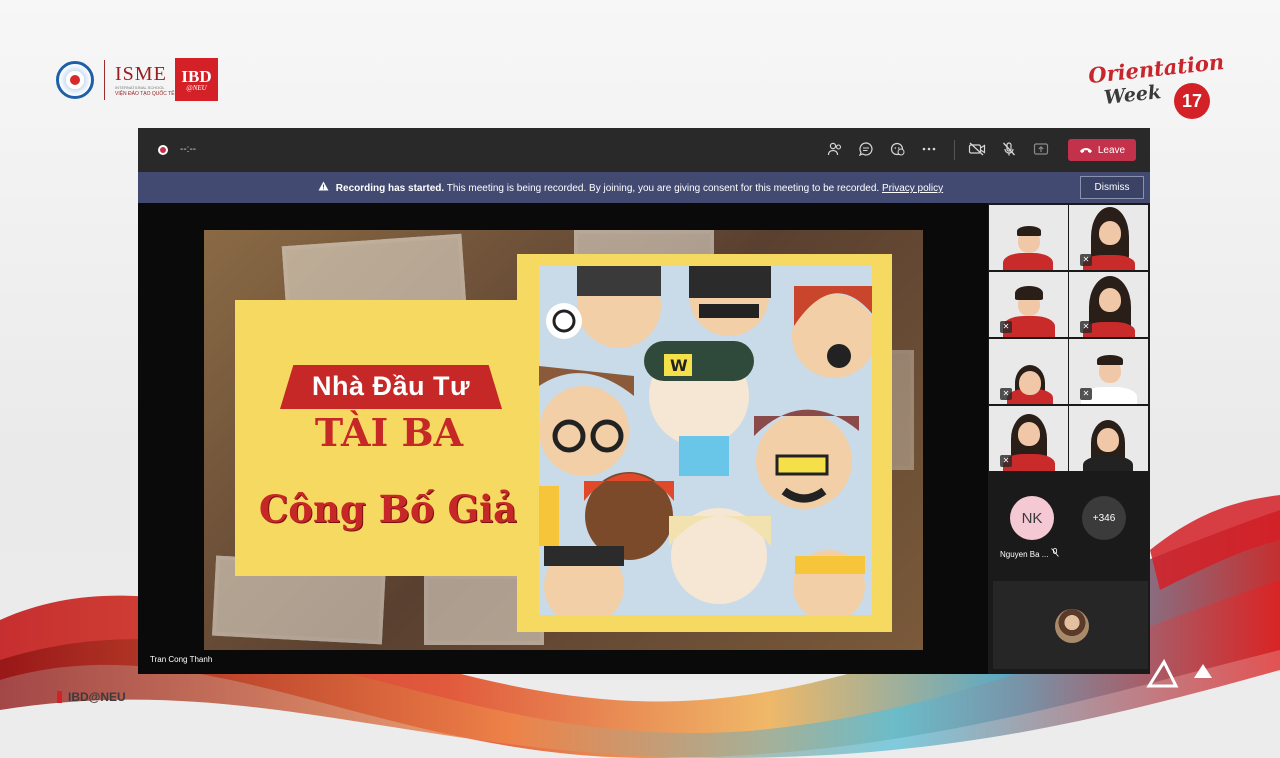 The image size is (1280, 758). Describe the element at coordinates (679, 365) in the screenshot. I see `svg-text: W` at that location.